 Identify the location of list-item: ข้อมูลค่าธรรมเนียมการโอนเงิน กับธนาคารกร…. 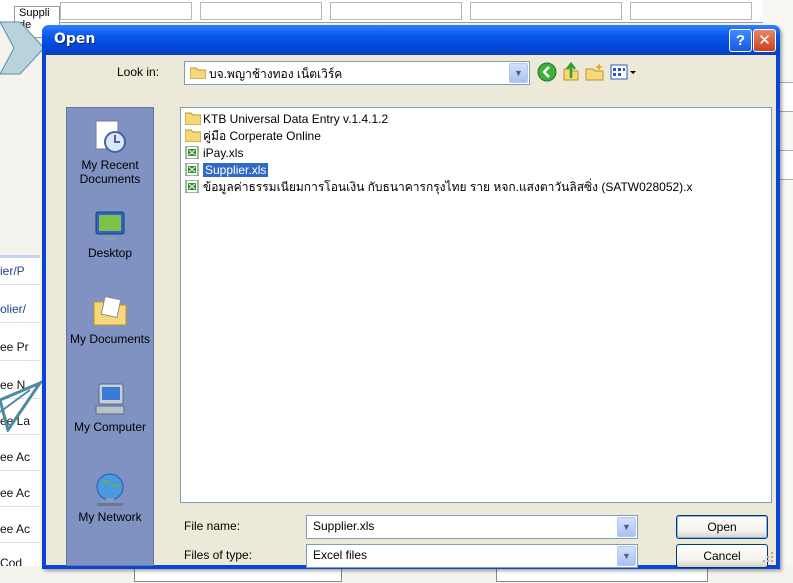
(439, 187).